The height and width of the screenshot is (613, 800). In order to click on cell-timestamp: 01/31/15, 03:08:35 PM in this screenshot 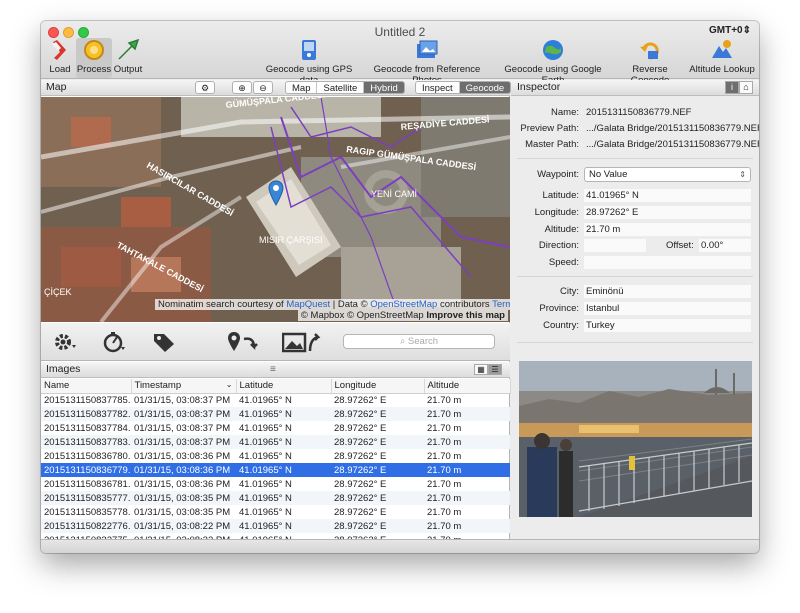, I will do `click(182, 512)`.